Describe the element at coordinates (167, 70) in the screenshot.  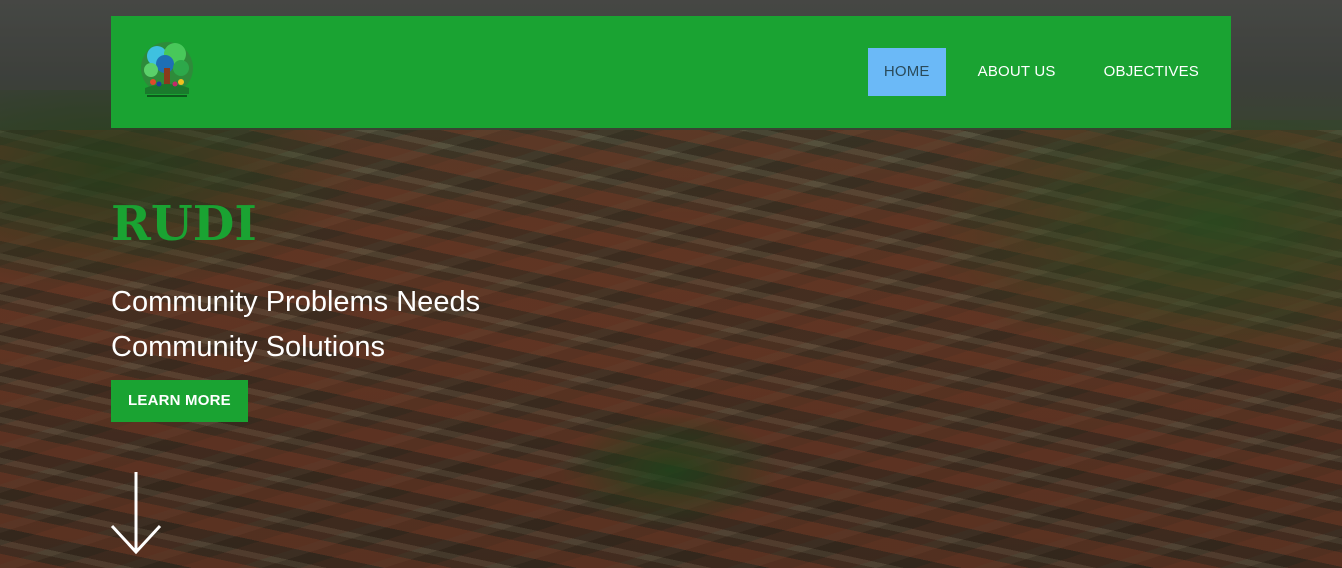
I see `tree-people-logo-icon` at that location.